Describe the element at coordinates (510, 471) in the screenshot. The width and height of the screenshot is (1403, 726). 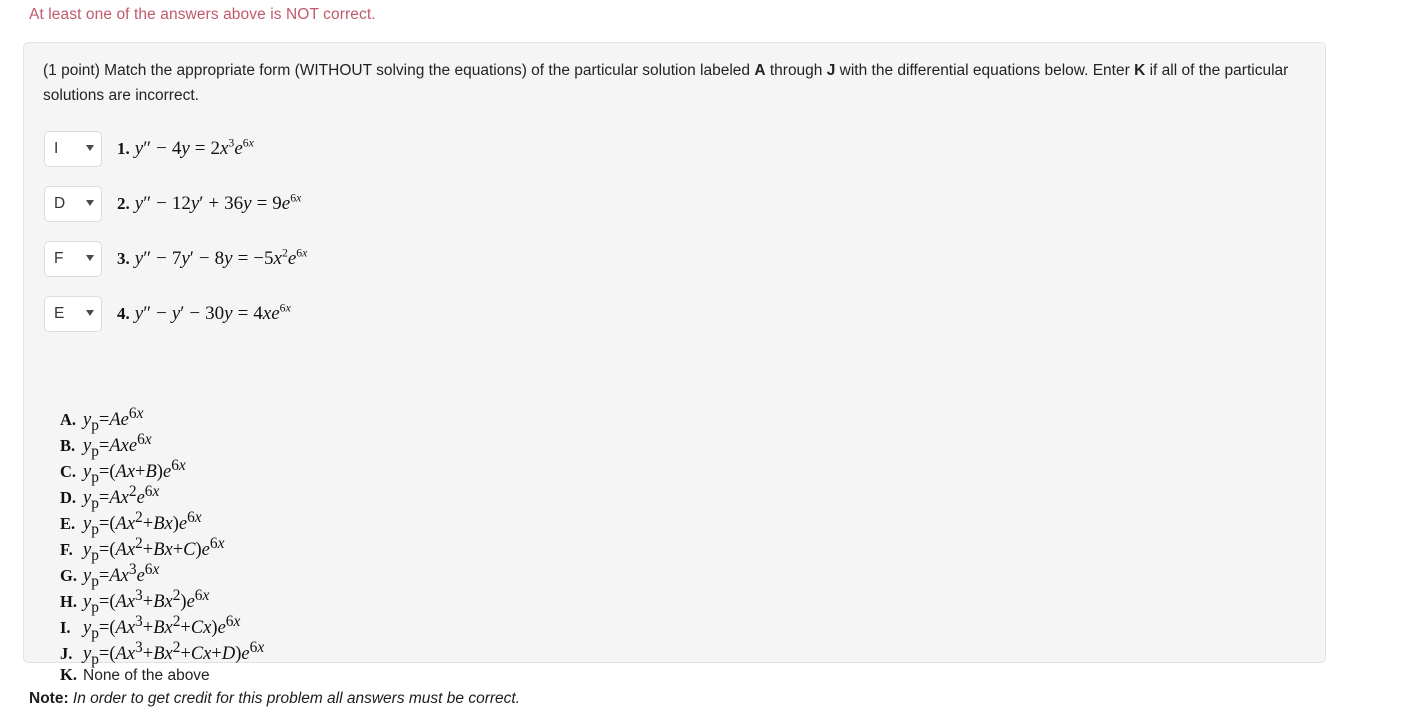
I see `option-item-c: C. yp=(Ax+B)e6x` at that location.